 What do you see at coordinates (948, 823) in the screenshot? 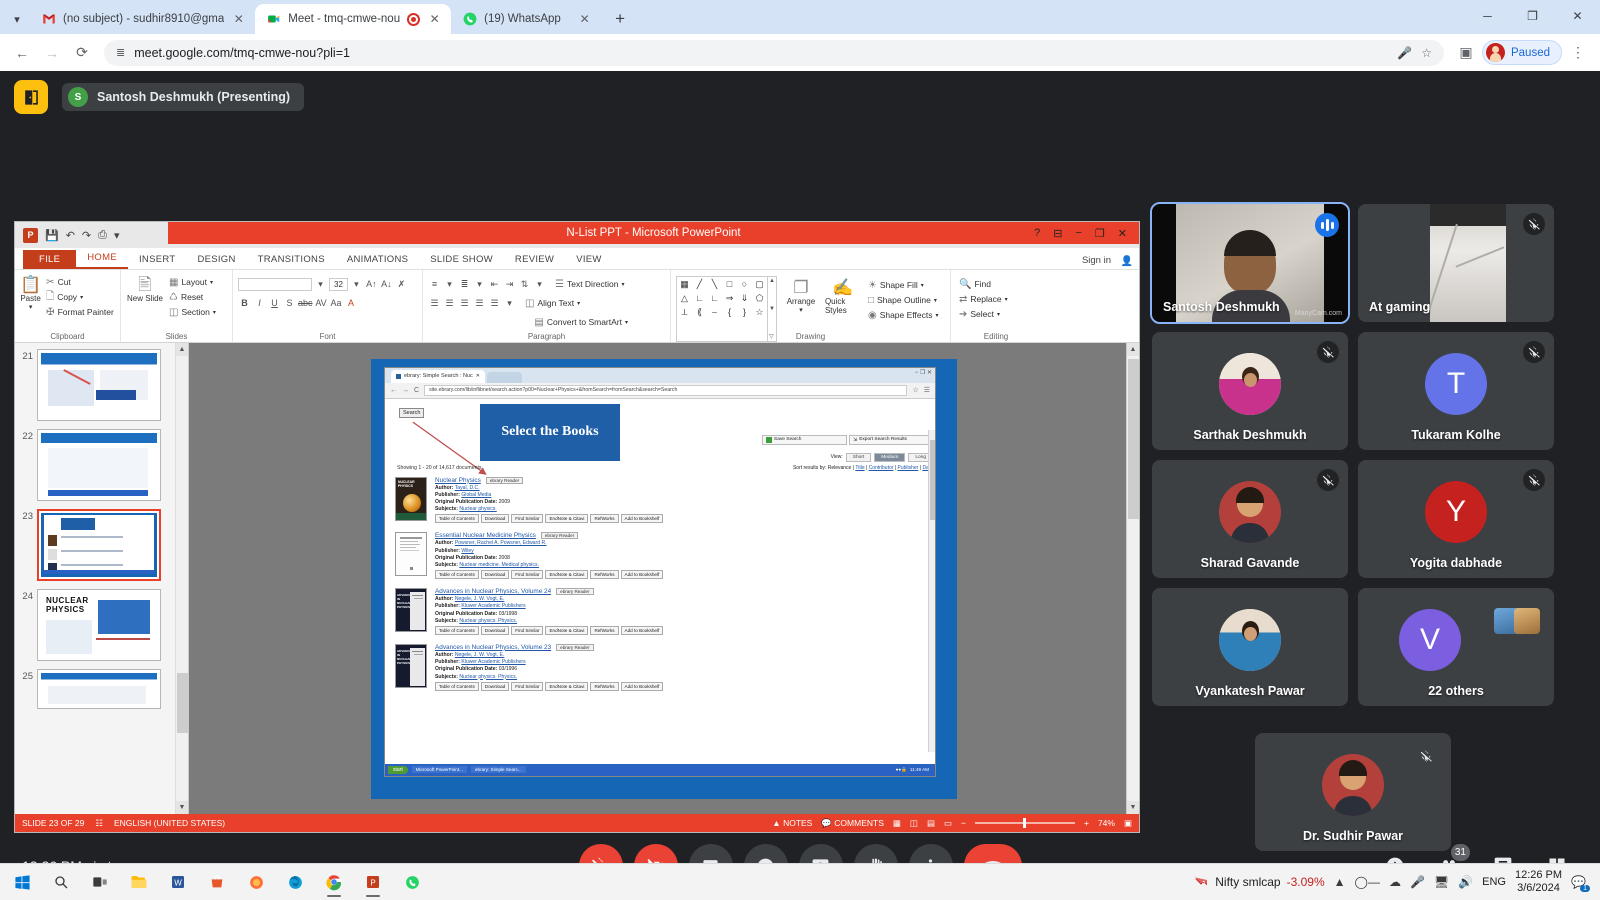
I see `view-slideshow-icon: ▭` at bounding box center [948, 823].